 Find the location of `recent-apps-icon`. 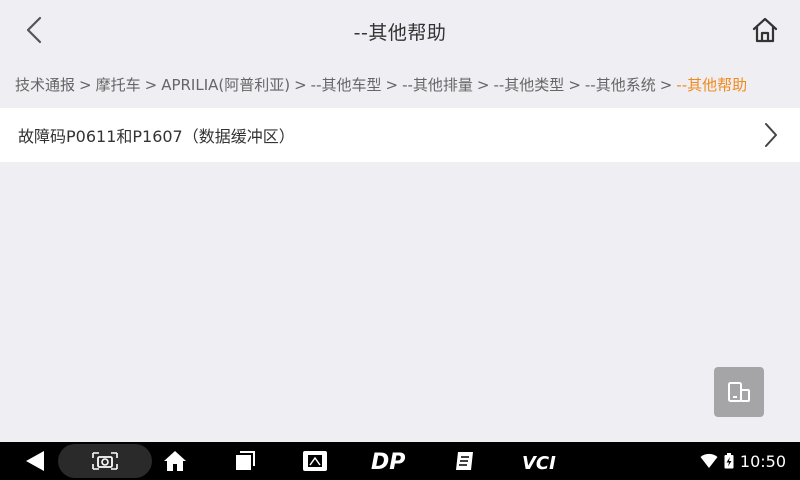

recent-apps-icon is located at coordinates (245, 460).